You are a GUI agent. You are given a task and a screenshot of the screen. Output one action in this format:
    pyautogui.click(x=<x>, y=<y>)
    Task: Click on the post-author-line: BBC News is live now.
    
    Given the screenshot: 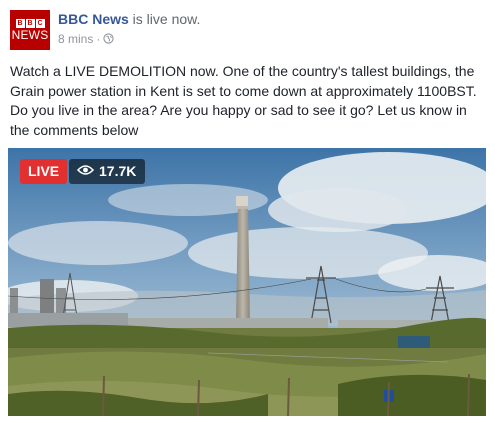 What is the action you would take?
    pyautogui.click(x=129, y=19)
    